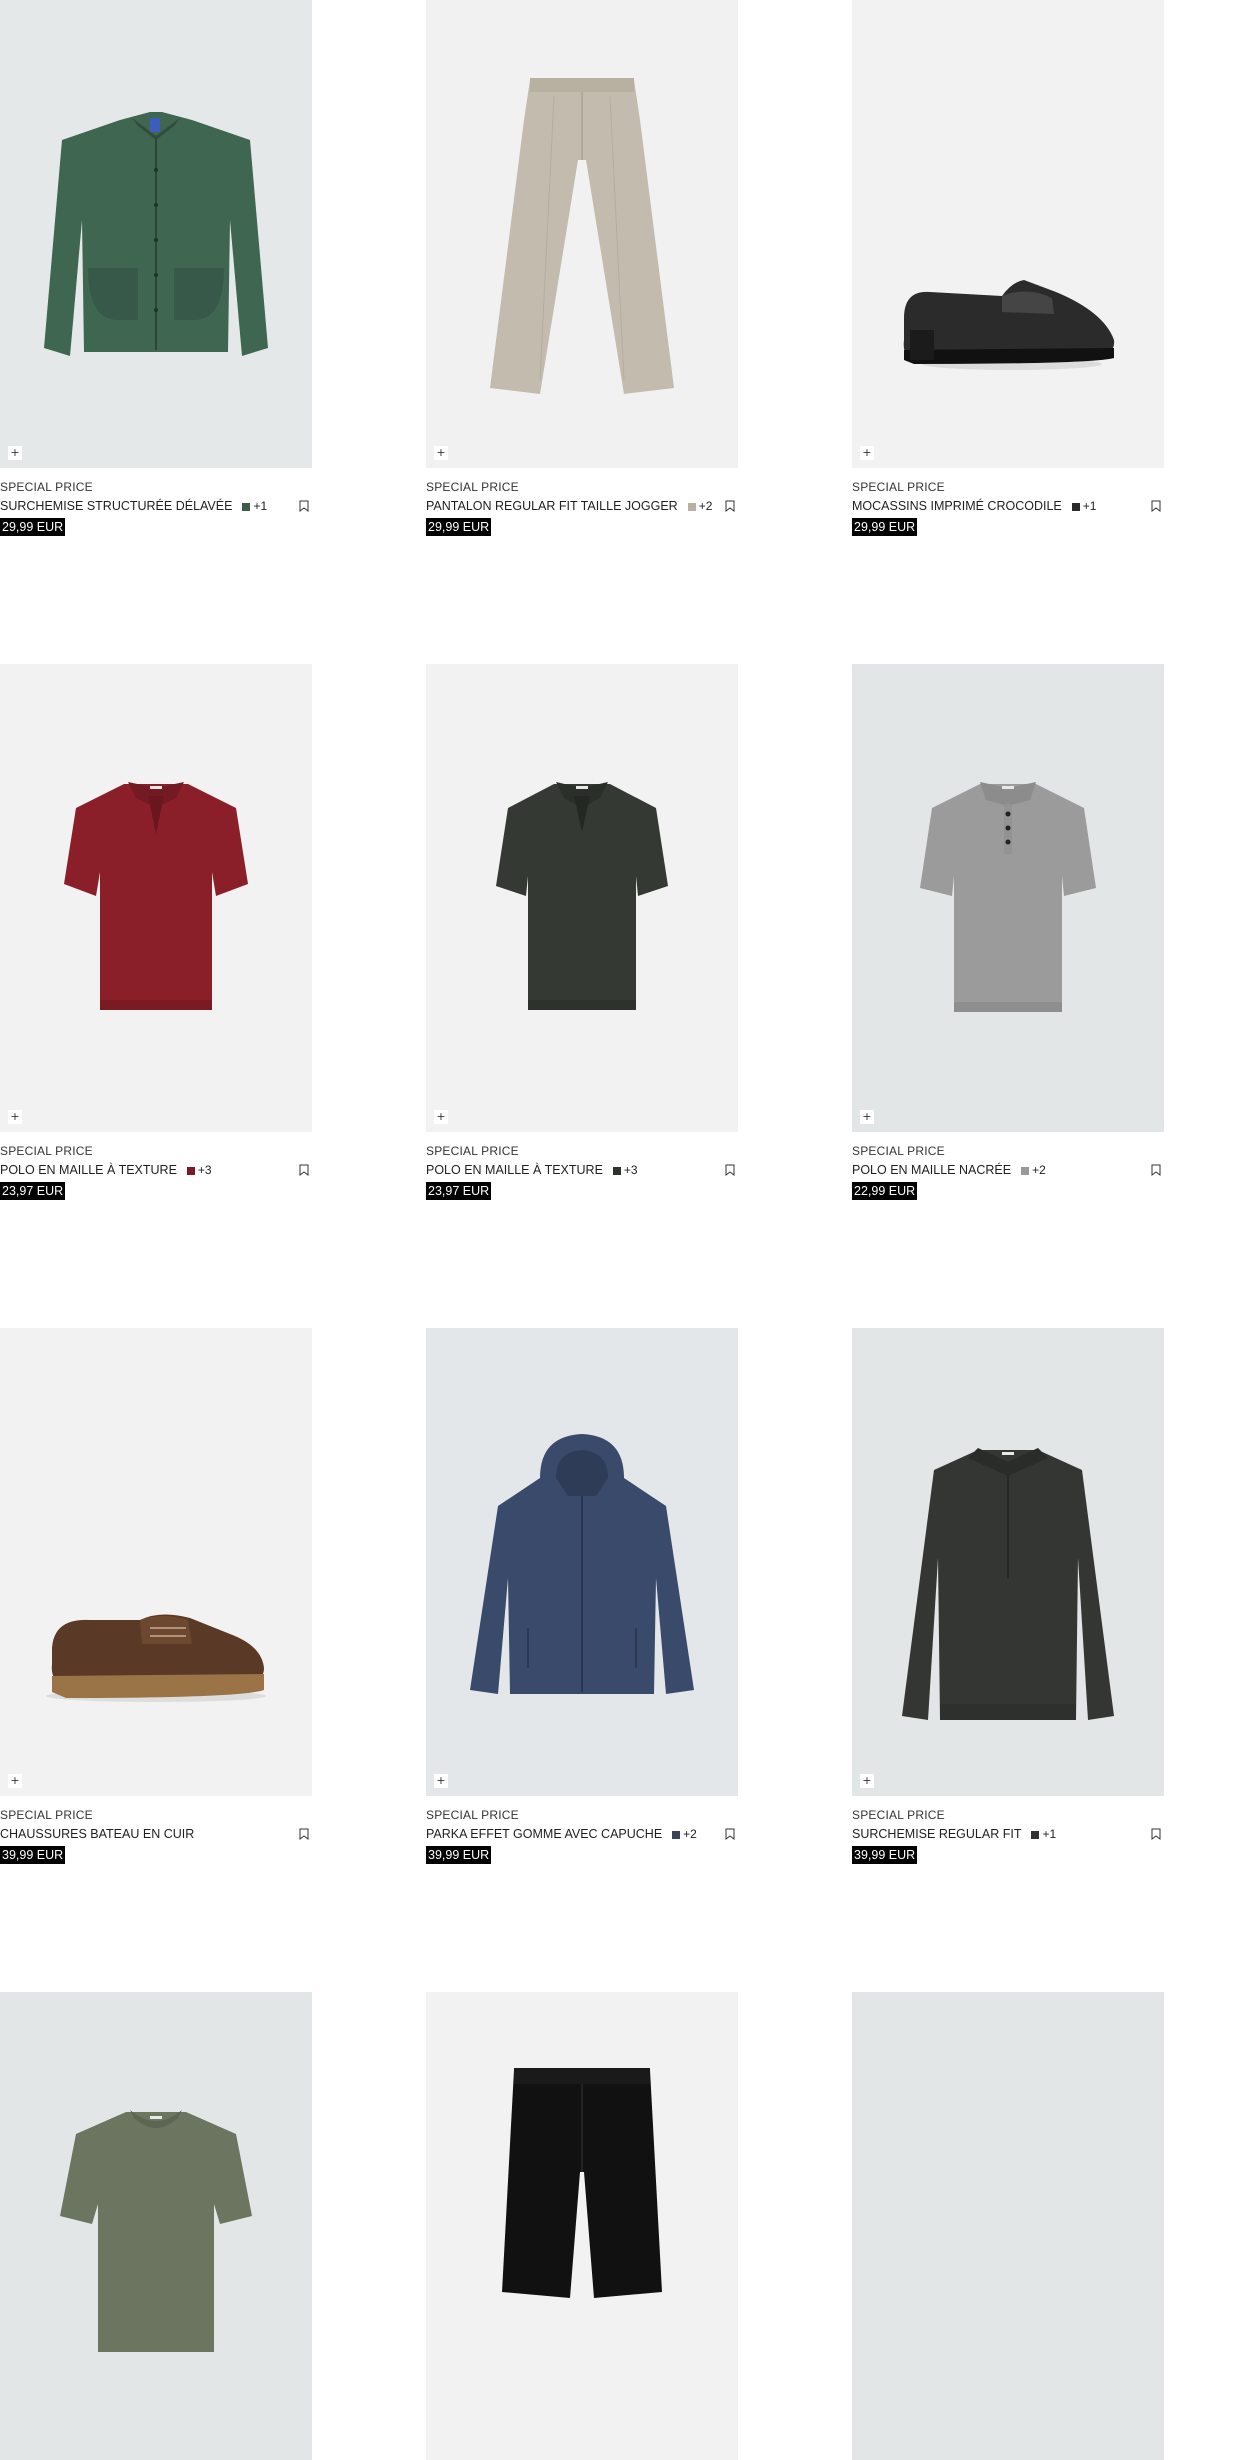 This screenshot has height=2460, width=1250. I want to click on product-name-row: POLO EN MAILLE À TEXTURE +3, so click(156, 1170).